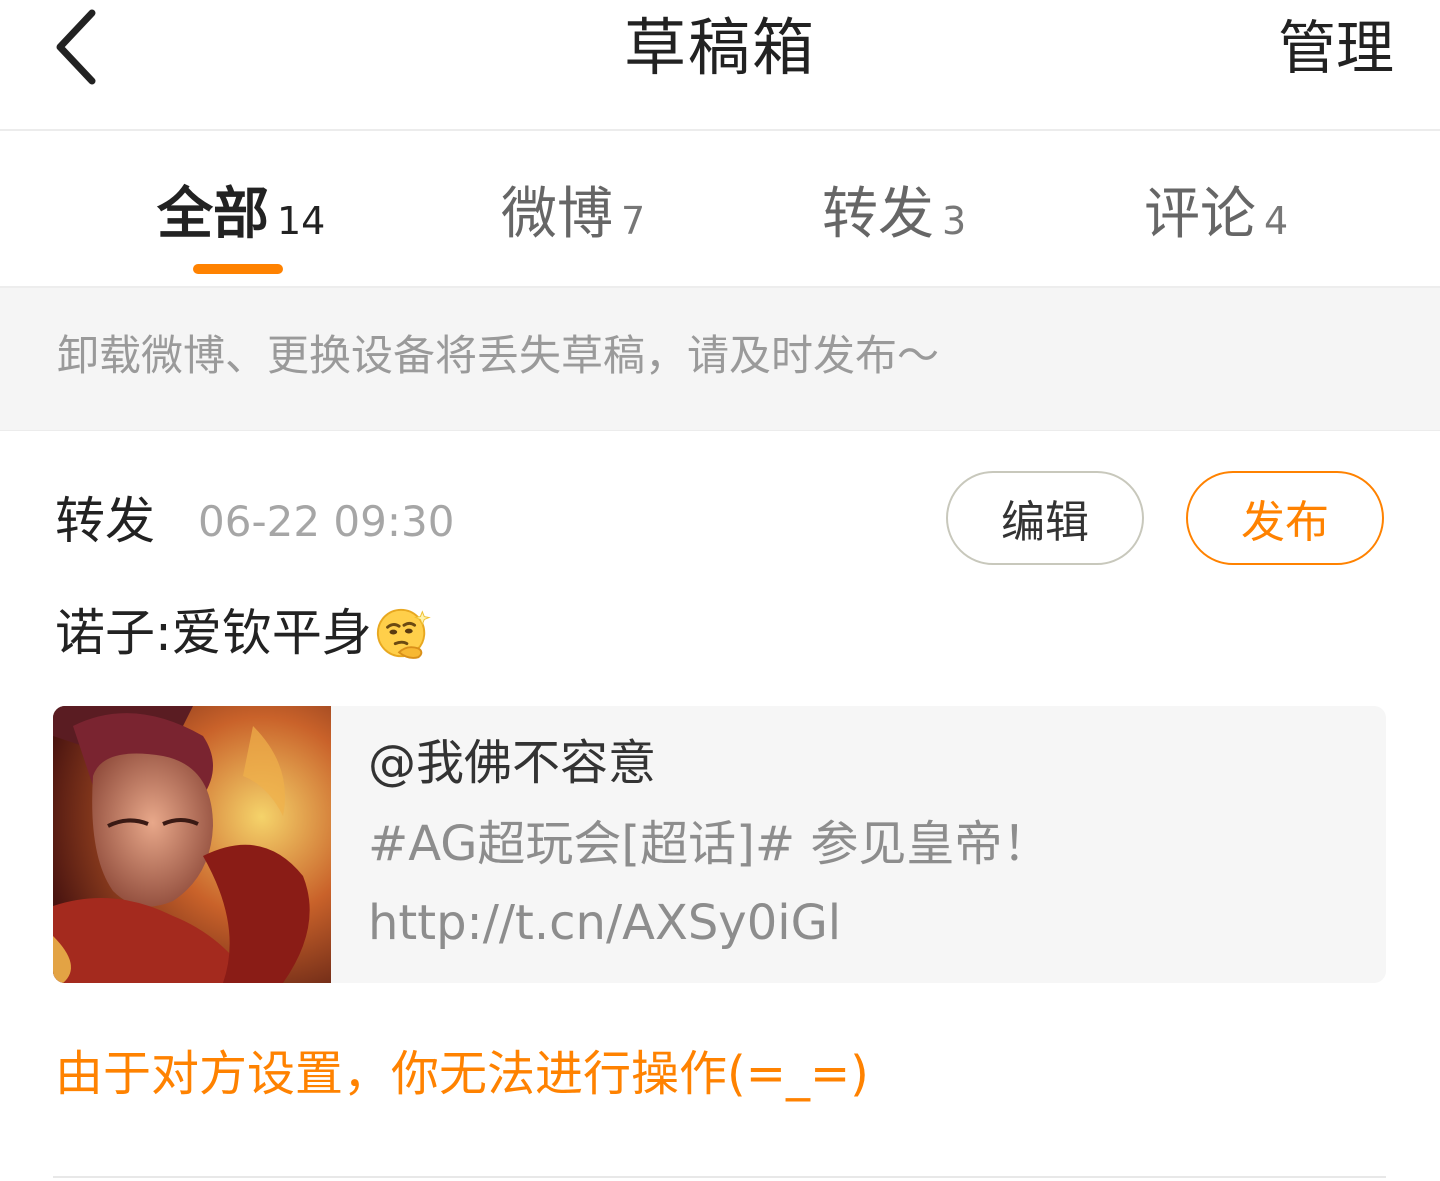  What do you see at coordinates (1200, 214) in the screenshot?
I see `tab-comment-label: 评论` at bounding box center [1200, 214].